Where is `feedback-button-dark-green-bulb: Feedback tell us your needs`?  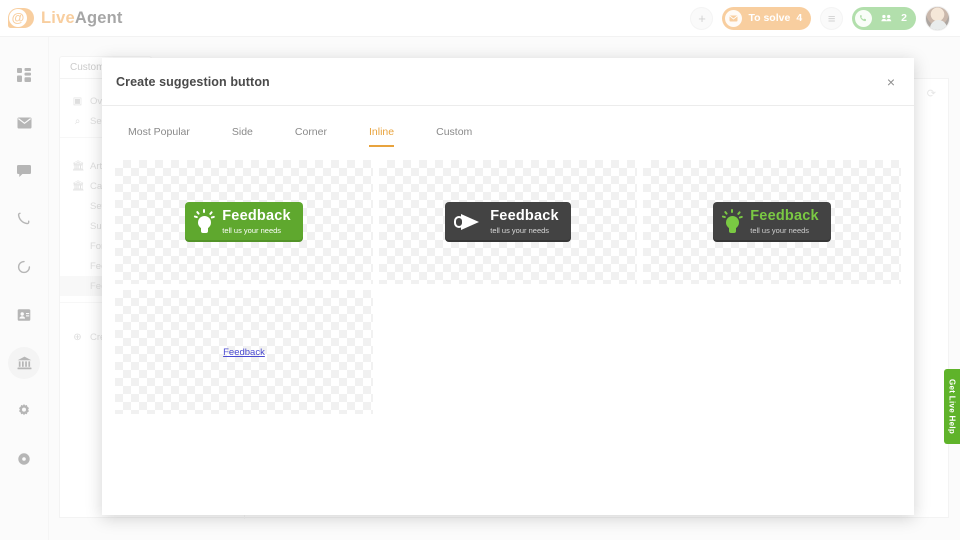
feedback-button-dark-green-bulb: Feedback tell us your needs is located at coordinates (772, 222).